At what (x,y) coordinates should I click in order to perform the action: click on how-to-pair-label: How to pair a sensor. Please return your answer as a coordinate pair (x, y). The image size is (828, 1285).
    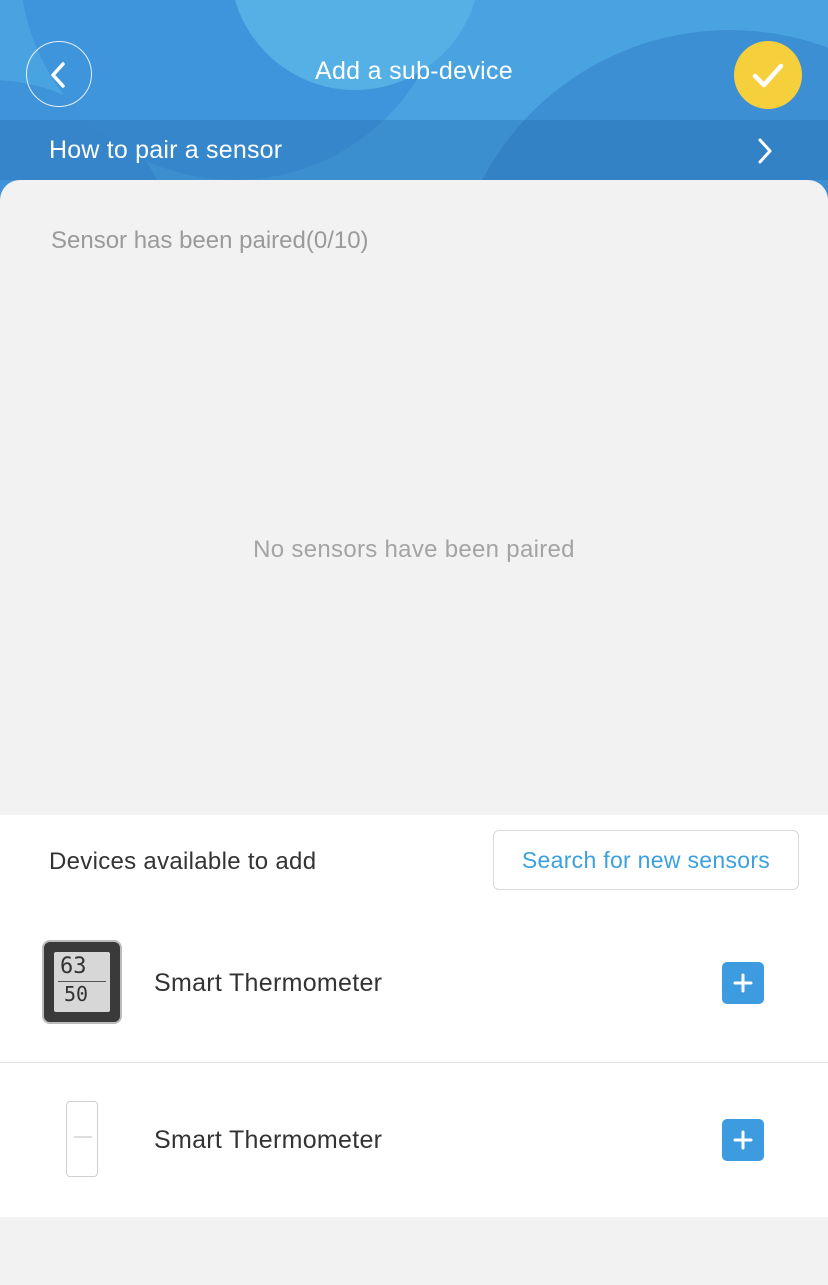
    Looking at the image, I should click on (166, 150).